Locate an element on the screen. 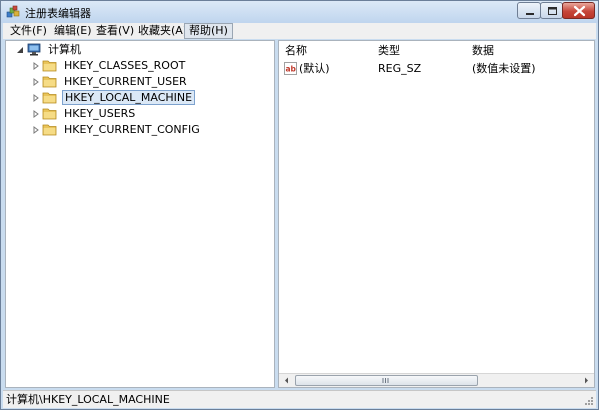  status-path: 计算机\HKEY_LOCAL_MACHINE is located at coordinates (88, 399).